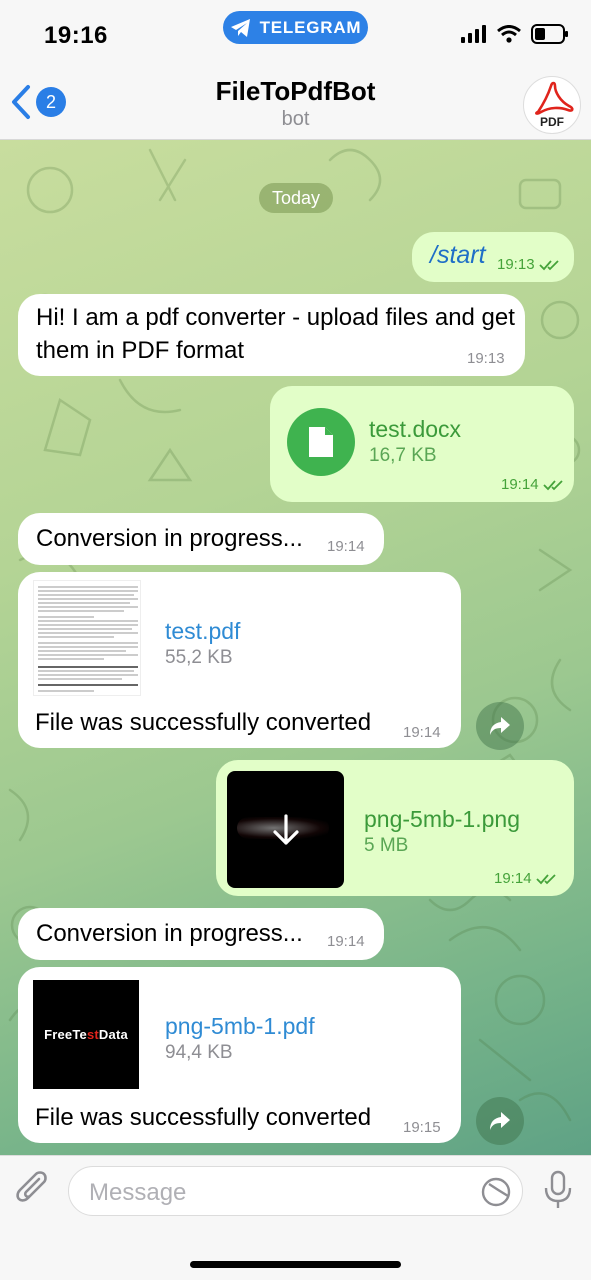 This screenshot has width=591, height=1280. Describe the element at coordinates (552, 122) in the screenshot. I see `avatar-label: PDF` at that location.